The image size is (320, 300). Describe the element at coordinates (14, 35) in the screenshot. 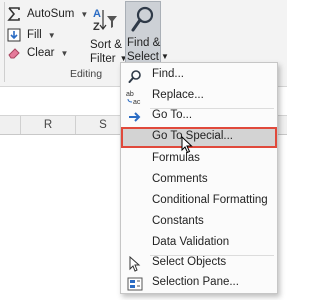

I see `fill-down-icon` at that location.